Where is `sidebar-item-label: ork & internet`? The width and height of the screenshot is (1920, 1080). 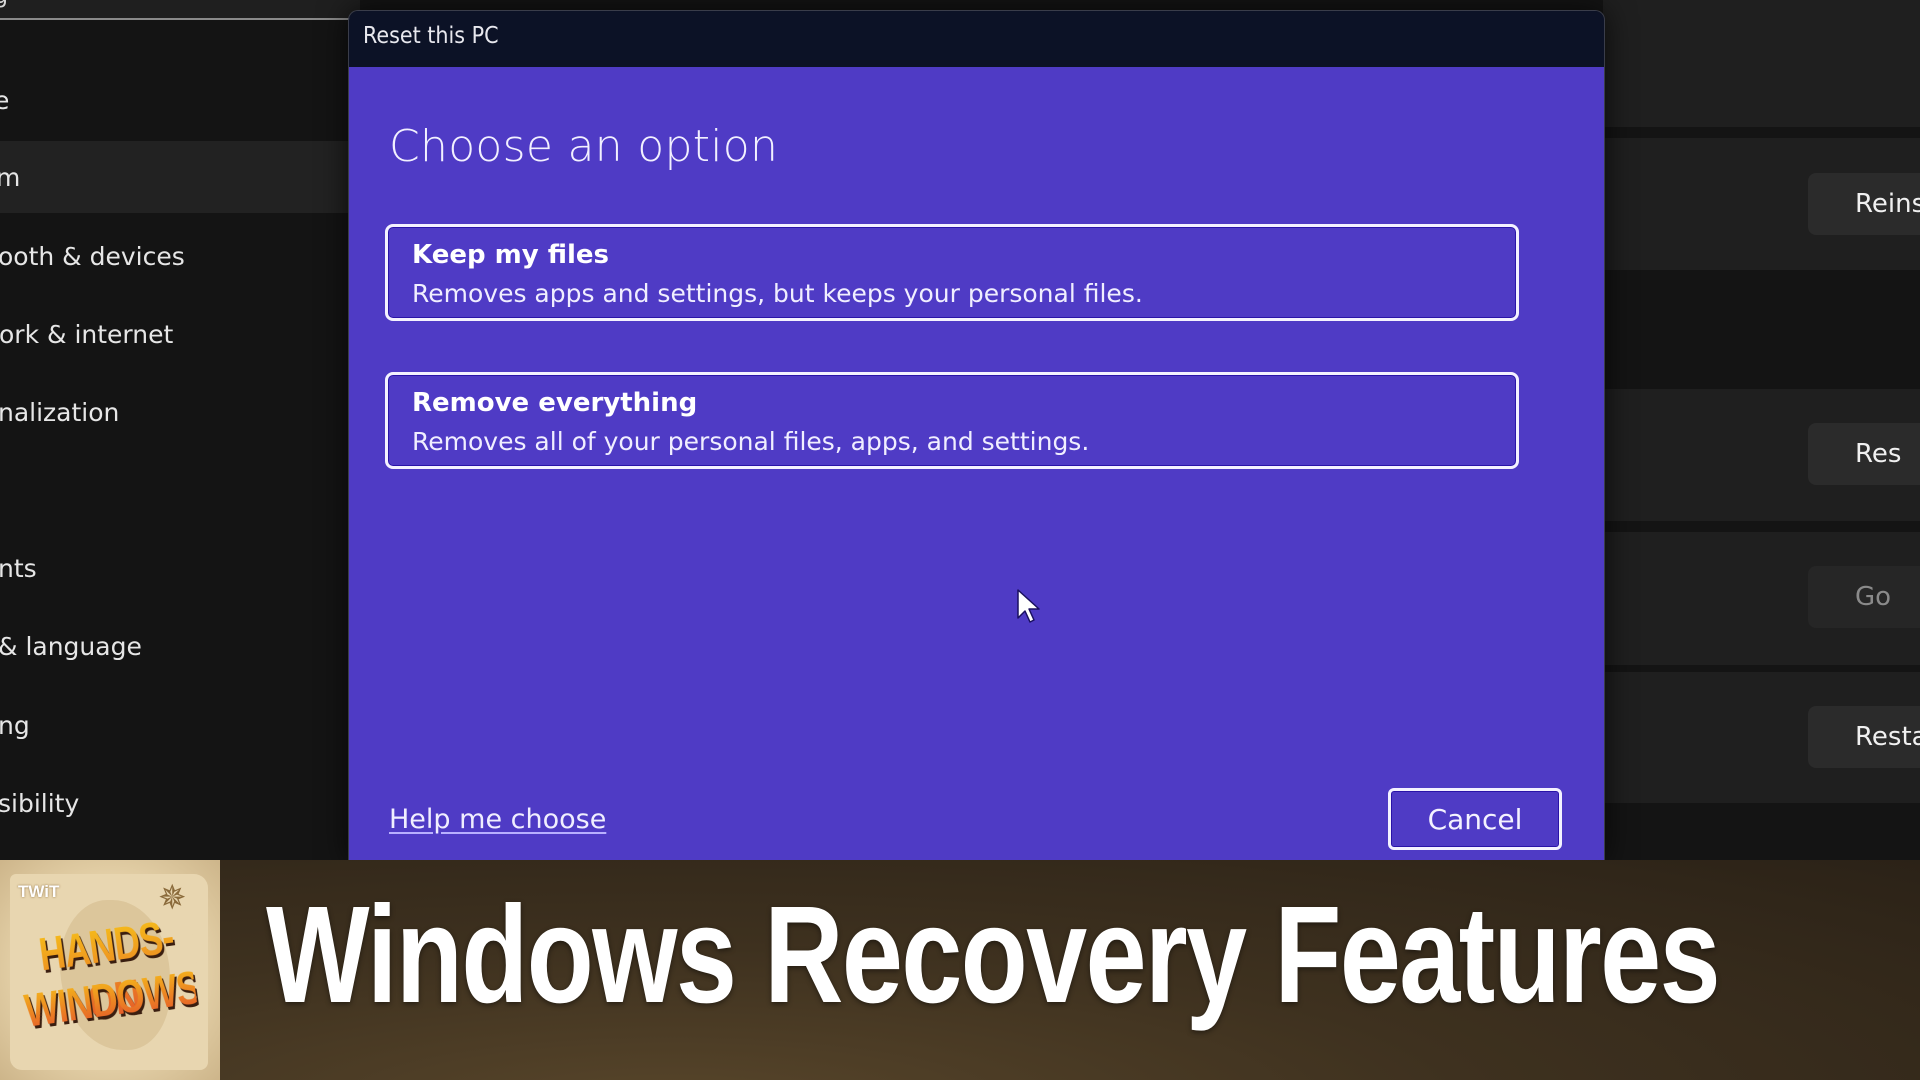
sidebar-item-label: ork & internet is located at coordinates (87, 334).